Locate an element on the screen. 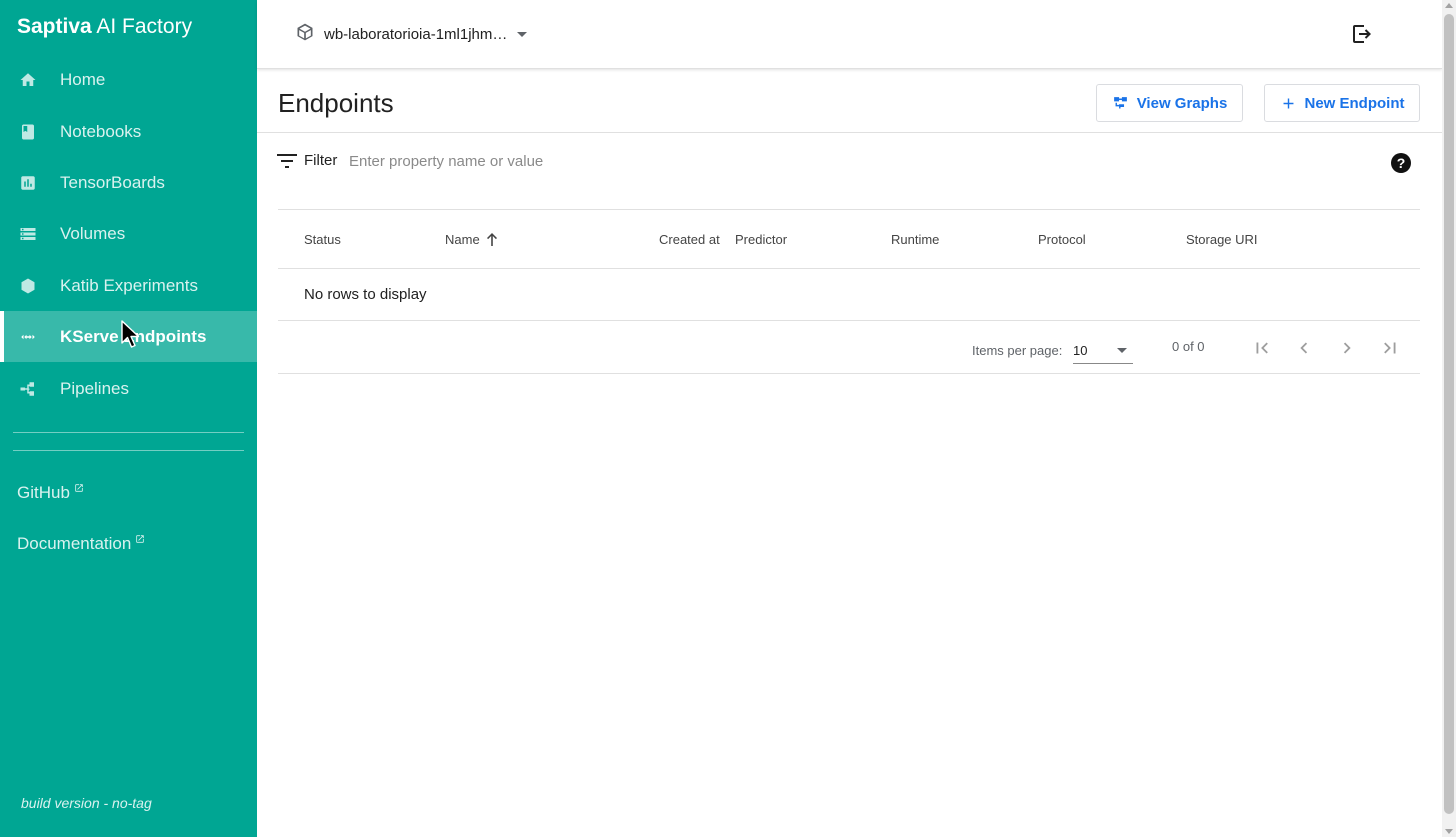 Image resolution: width=1456 pixels, height=837 pixels. sidebar-item-kserve-endpoints: KServe Endpoints is located at coordinates (128, 336).